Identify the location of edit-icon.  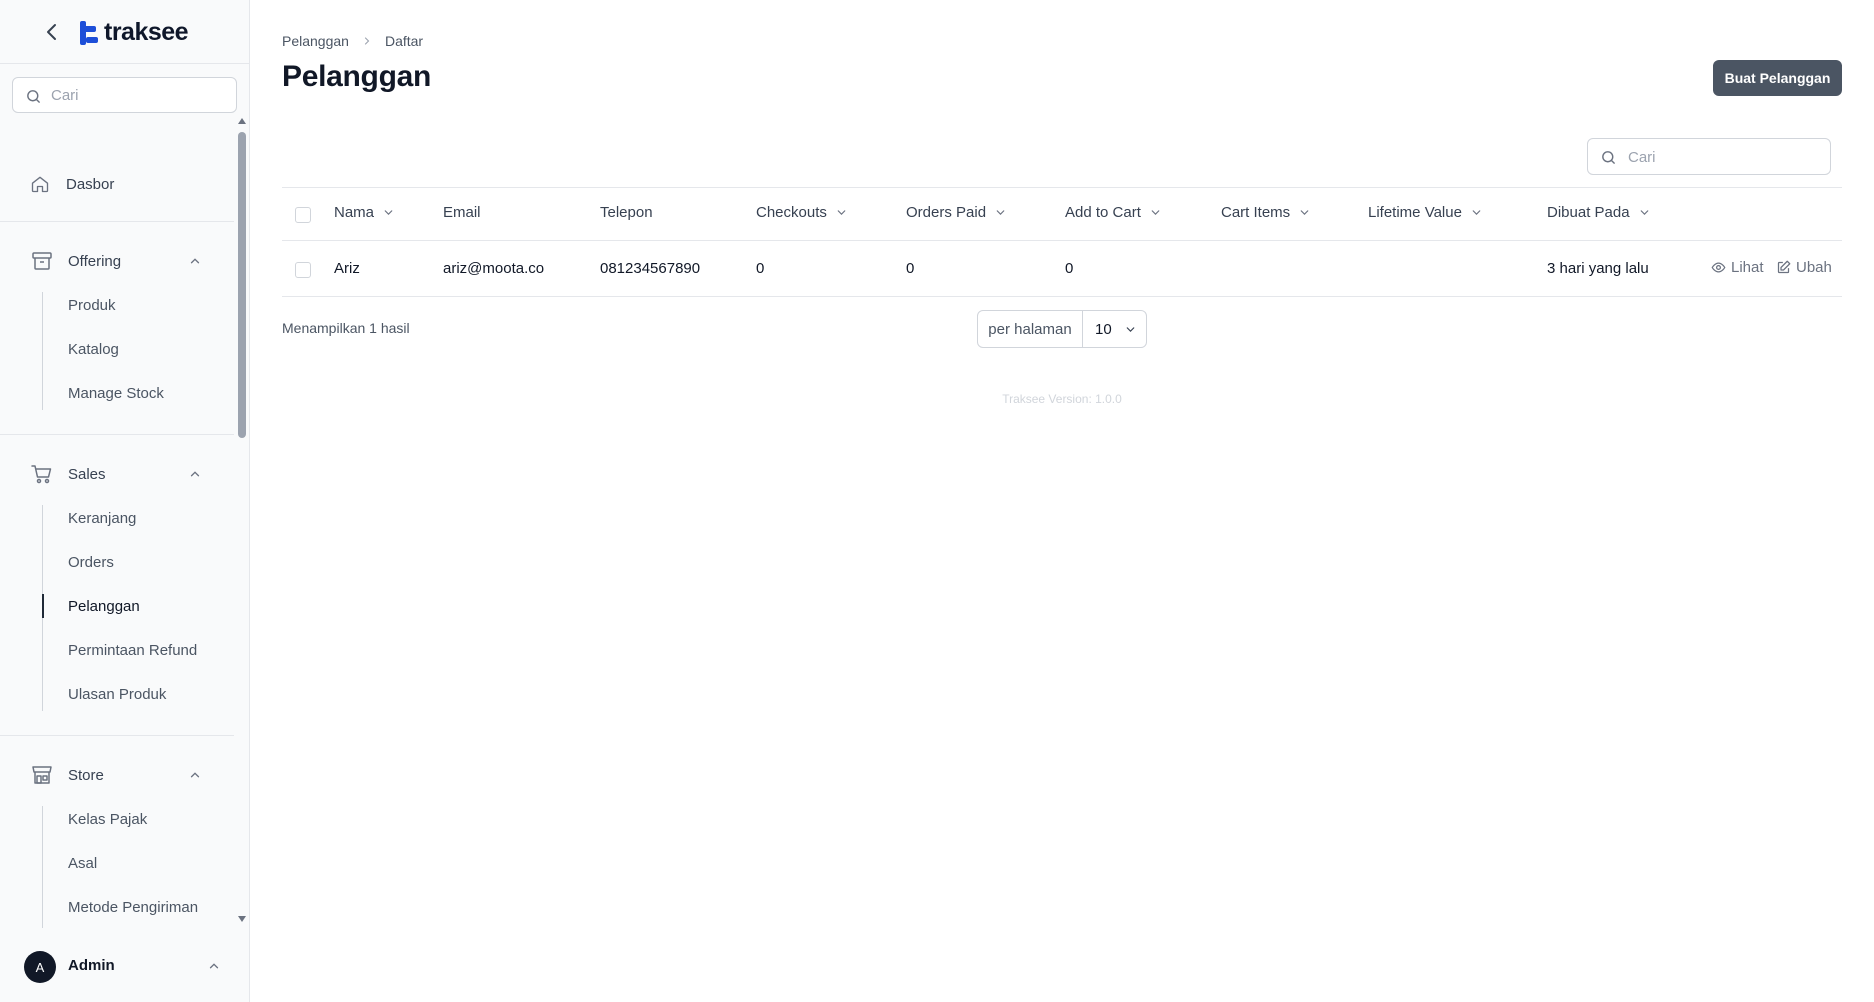
(1784, 267).